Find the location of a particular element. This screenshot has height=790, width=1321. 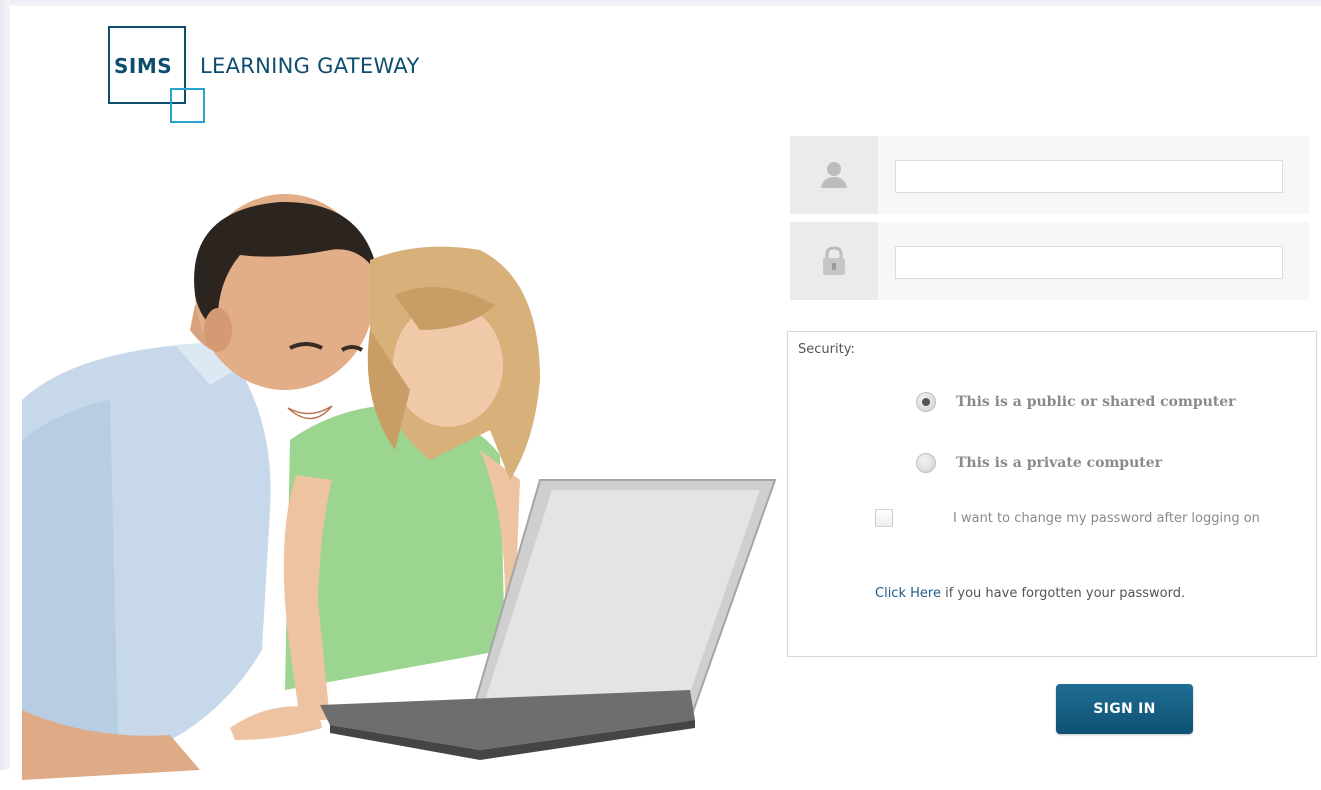

user-icon is located at coordinates (834, 175).